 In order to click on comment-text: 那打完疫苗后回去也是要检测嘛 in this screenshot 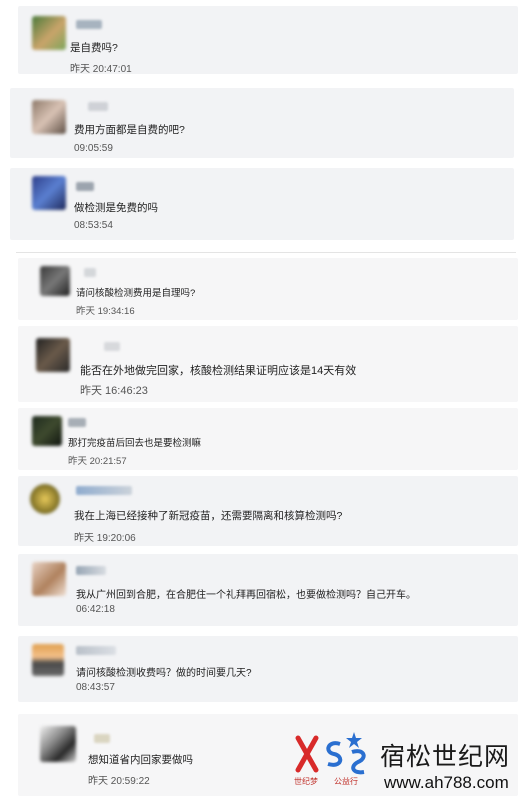, I will do `click(135, 443)`.